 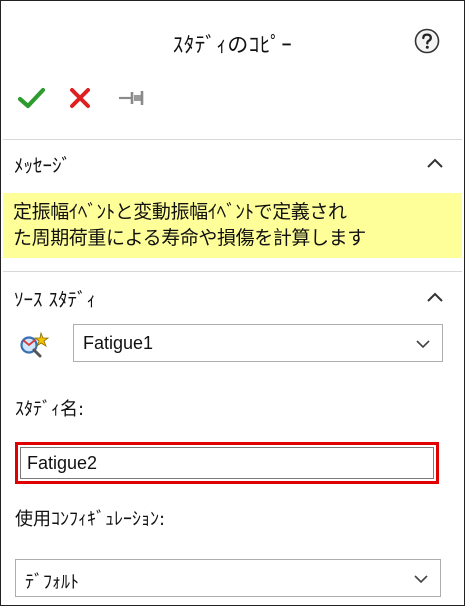 What do you see at coordinates (180, 212) in the screenshot?
I see `message-text-line-1: 定振幅ｲﾍﾞﾝﾄと変動振幅ｲﾍﾞﾝﾄで定義され` at bounding box center [180, 212].